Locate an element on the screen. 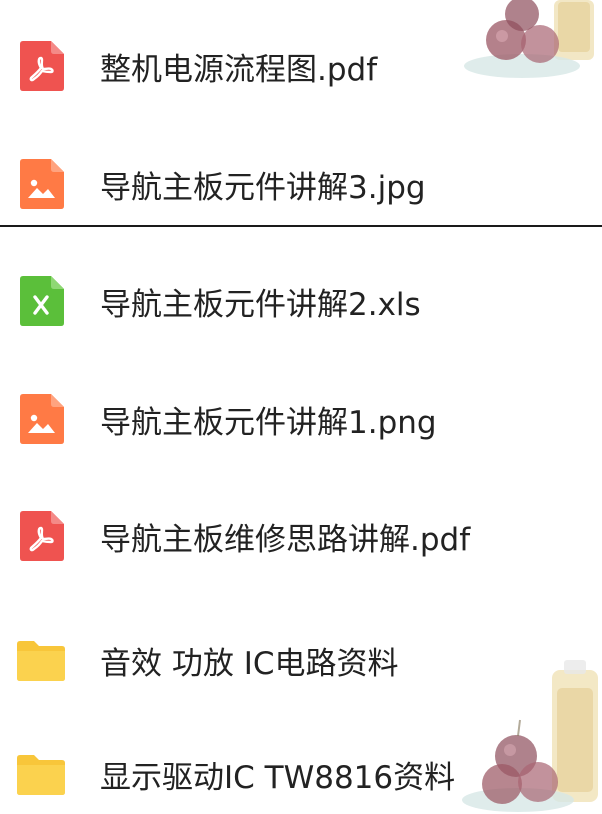 The width and height of the screenshot is (602, 814). excel-file-icon is located at coordinates (41, 301).